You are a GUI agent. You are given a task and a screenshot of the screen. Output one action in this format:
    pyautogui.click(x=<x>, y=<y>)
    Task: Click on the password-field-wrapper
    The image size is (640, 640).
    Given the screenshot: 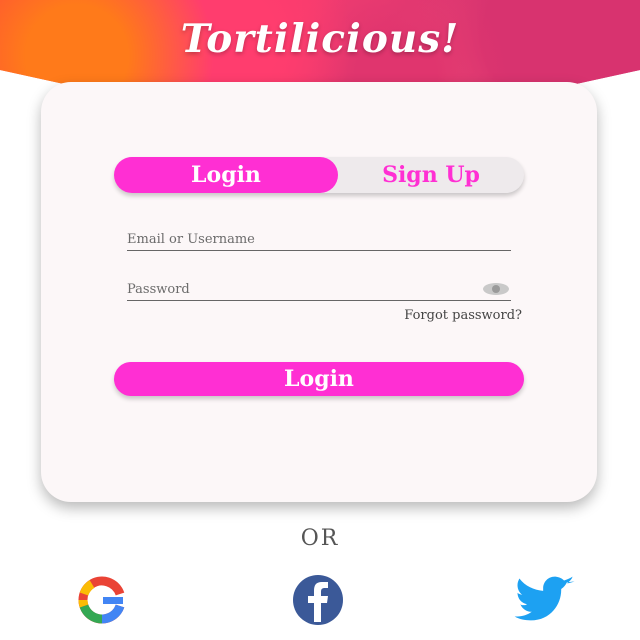 What is the action you would take?
    pyautogui.click(x=319, y=289)
    